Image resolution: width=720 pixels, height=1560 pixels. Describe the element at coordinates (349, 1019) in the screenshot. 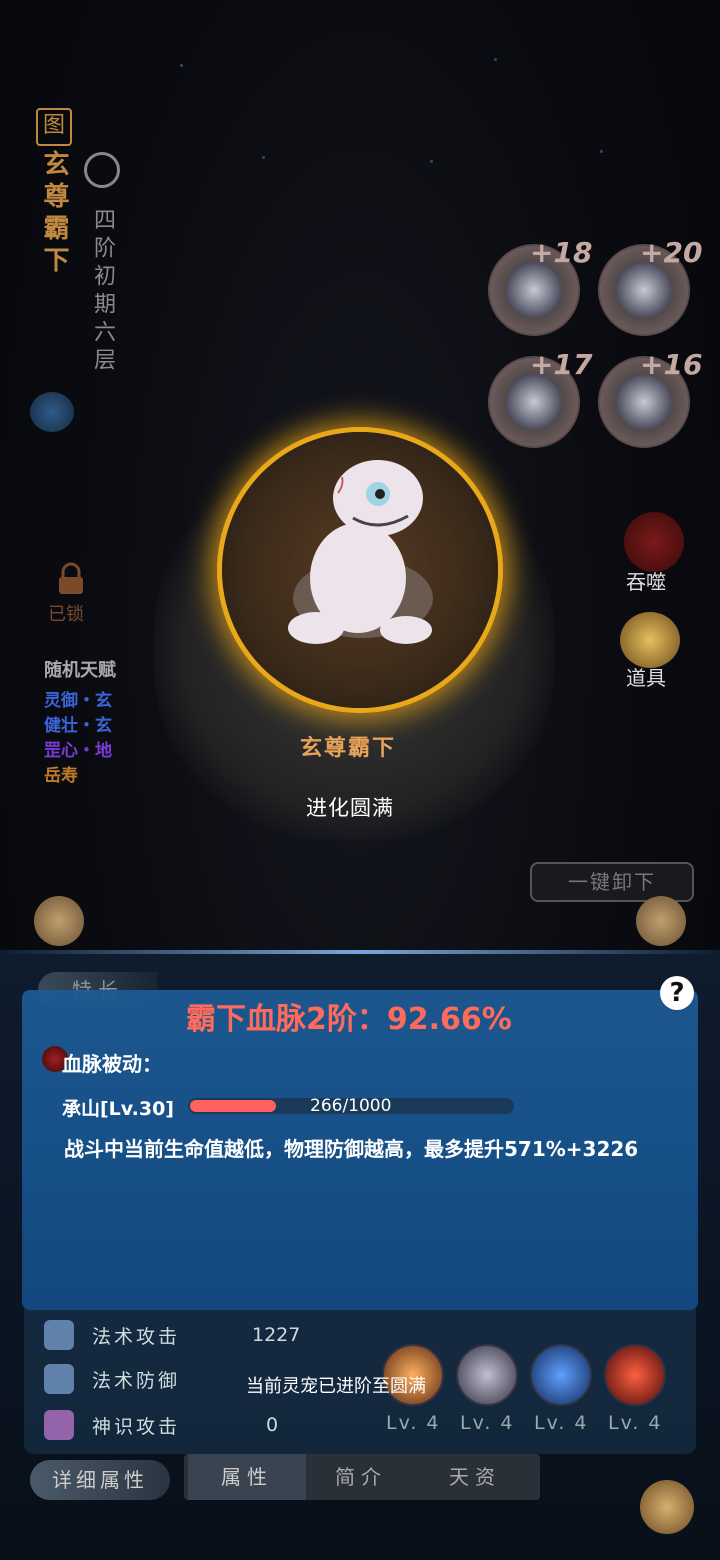

I see `bloodline-title: 霸下血脉2阶：92.66%` at that location.